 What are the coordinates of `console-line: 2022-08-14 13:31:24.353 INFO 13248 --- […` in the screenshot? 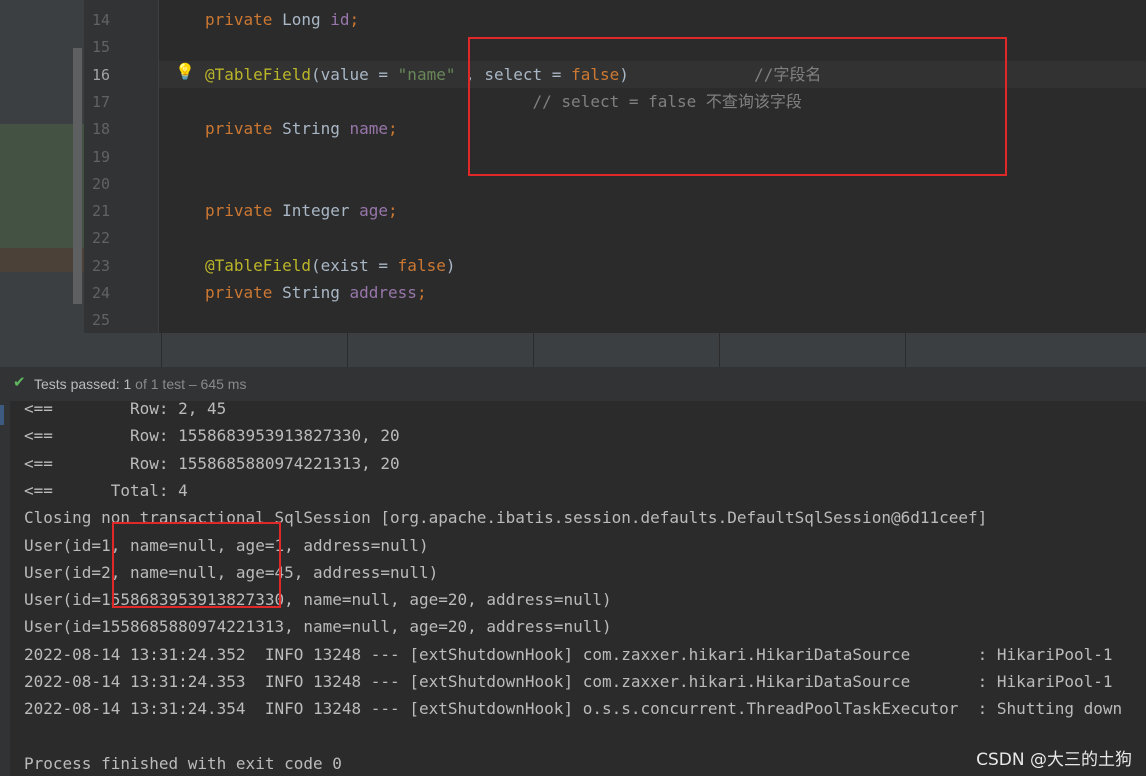 It's located at (568, 681).